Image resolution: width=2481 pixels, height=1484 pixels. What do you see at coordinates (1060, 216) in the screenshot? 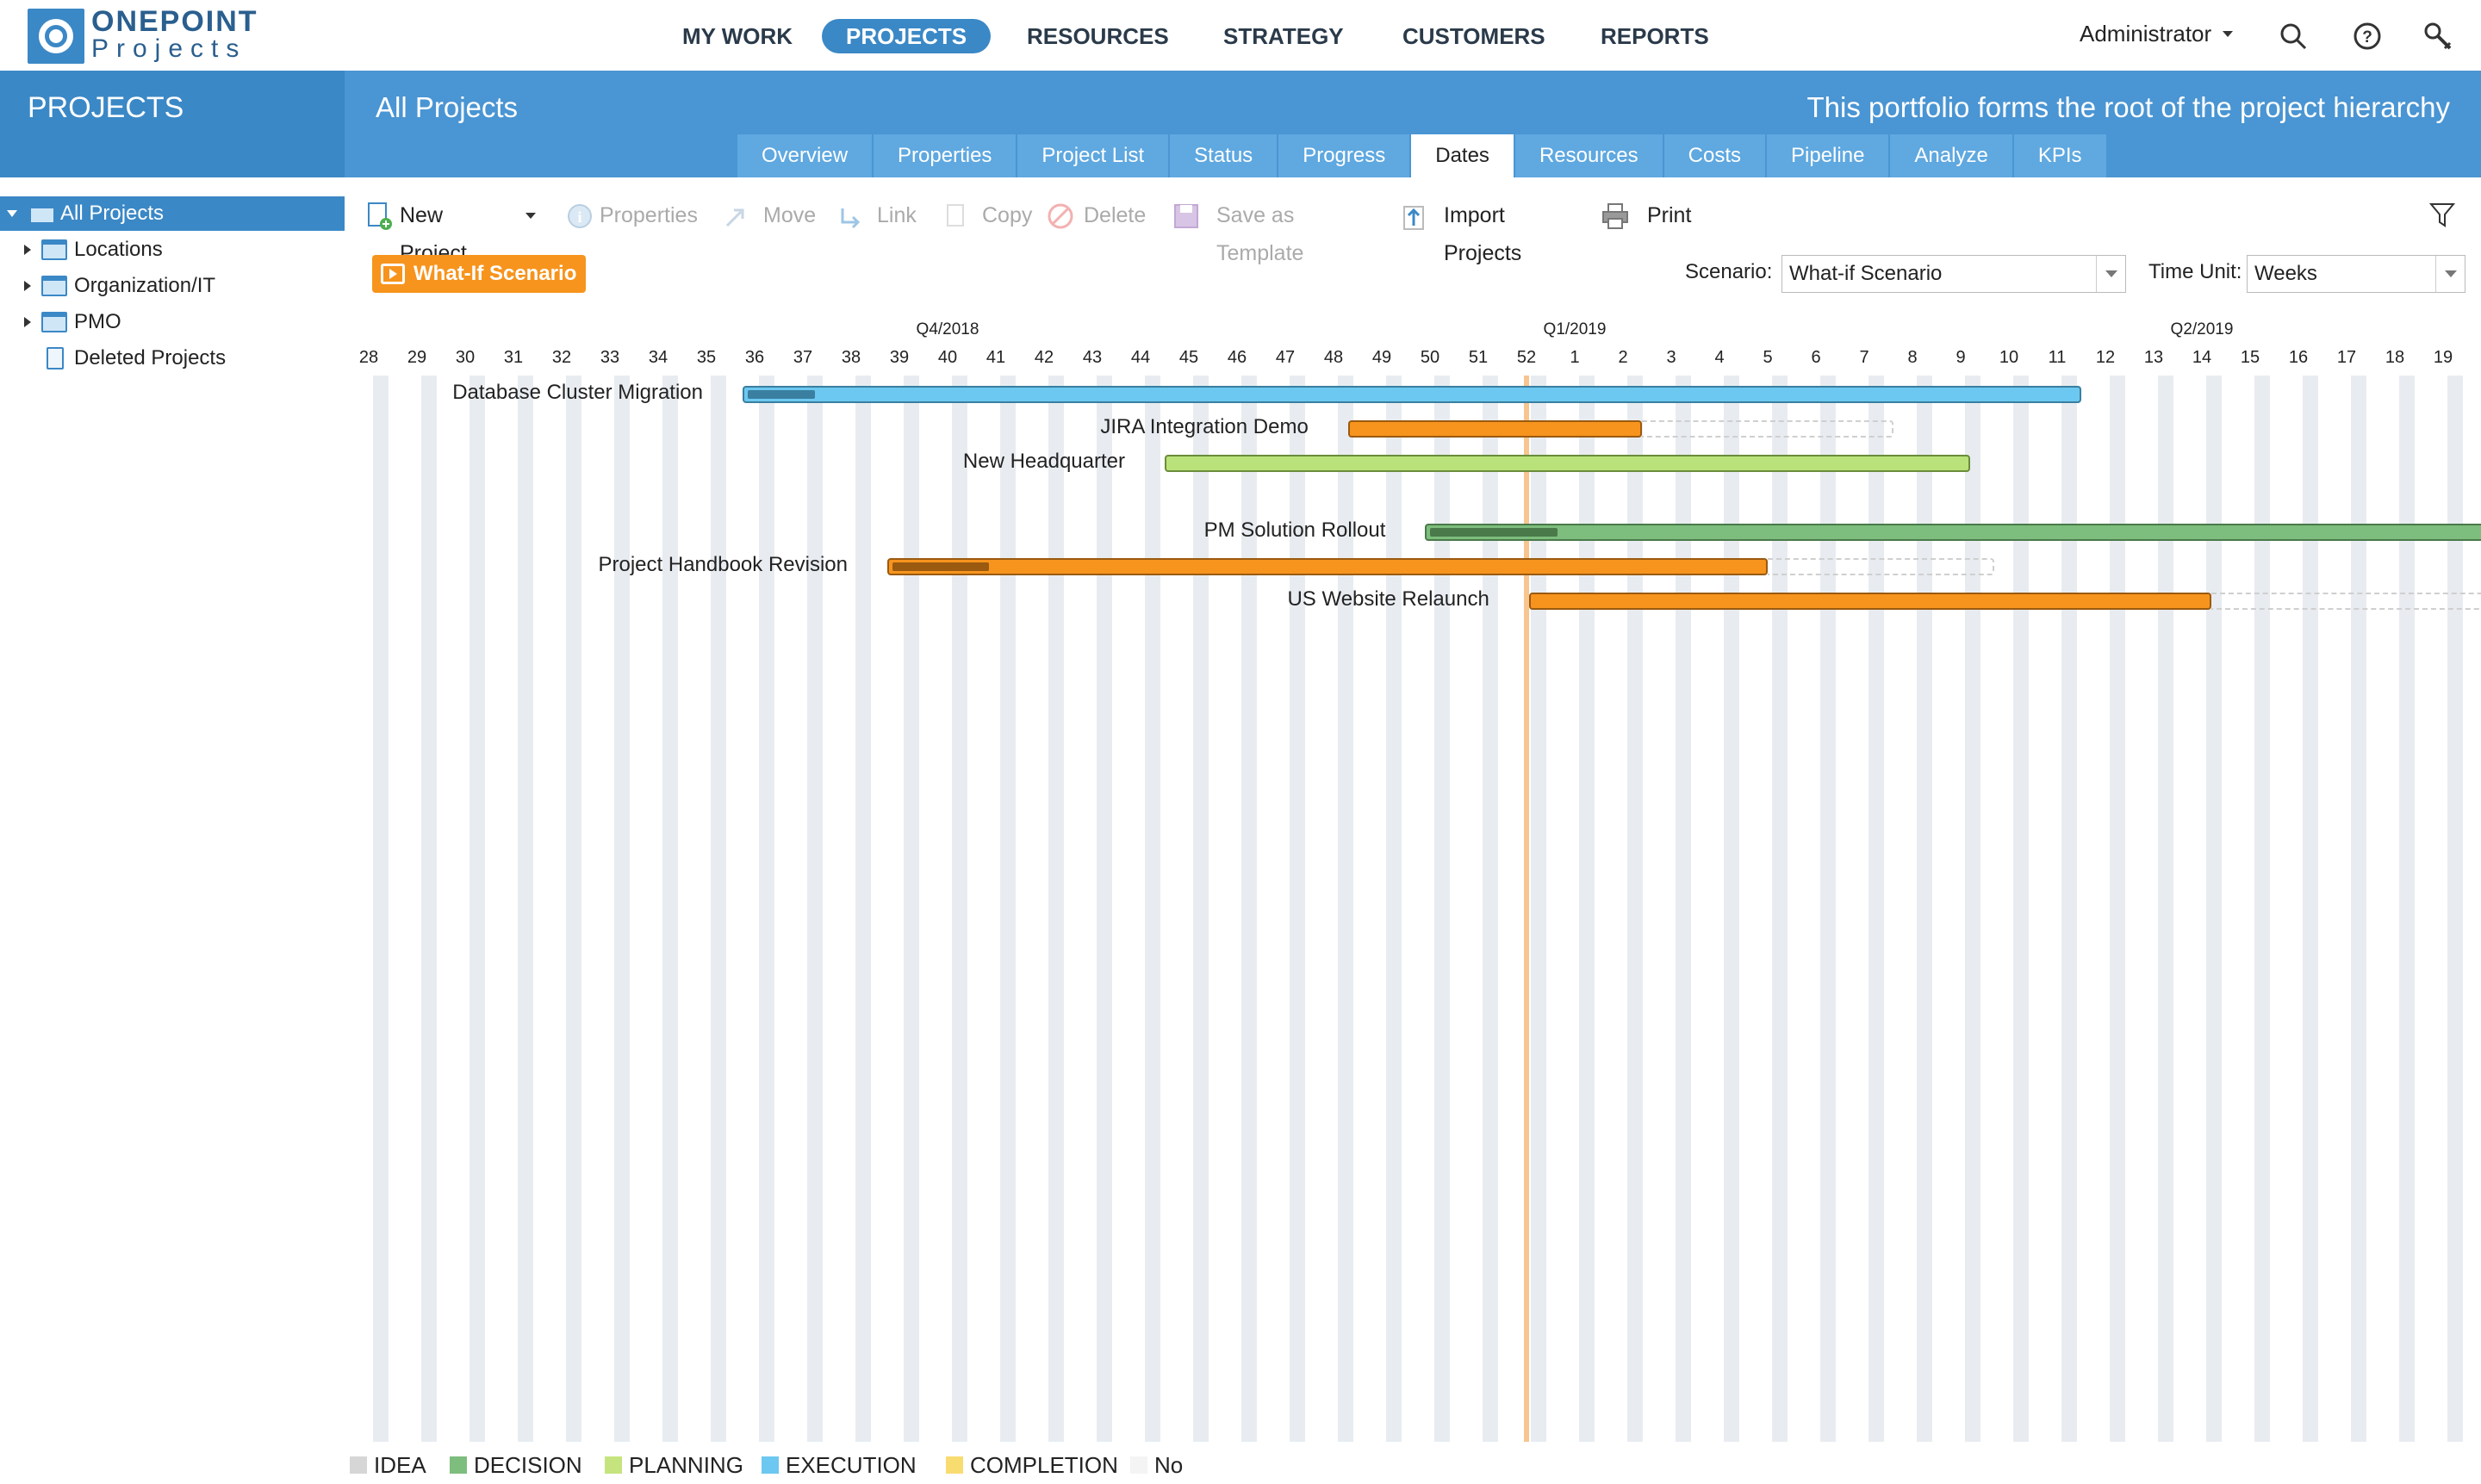
I see `delete-icon` at bounding box center [1060, 216].